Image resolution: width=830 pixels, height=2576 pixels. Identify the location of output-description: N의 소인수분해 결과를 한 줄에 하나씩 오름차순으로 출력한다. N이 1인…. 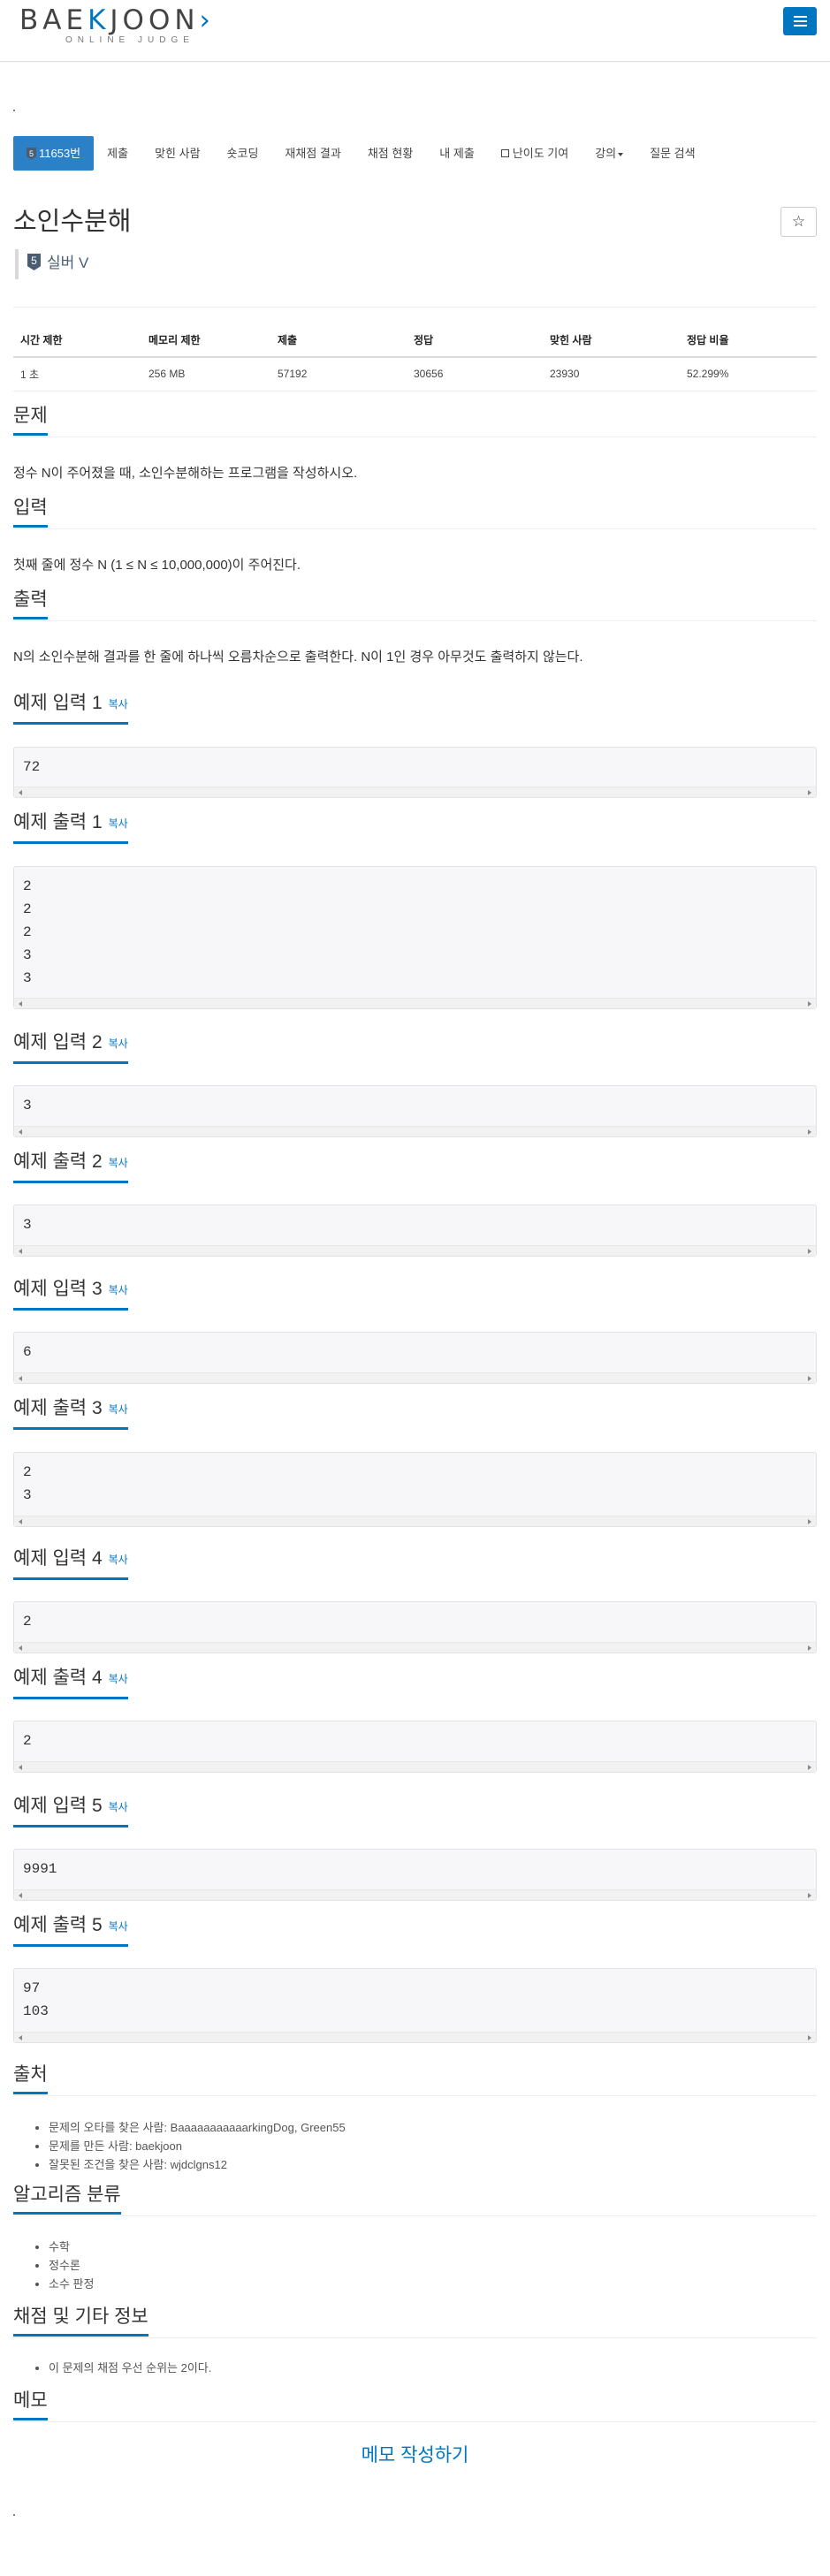
(298, 657).